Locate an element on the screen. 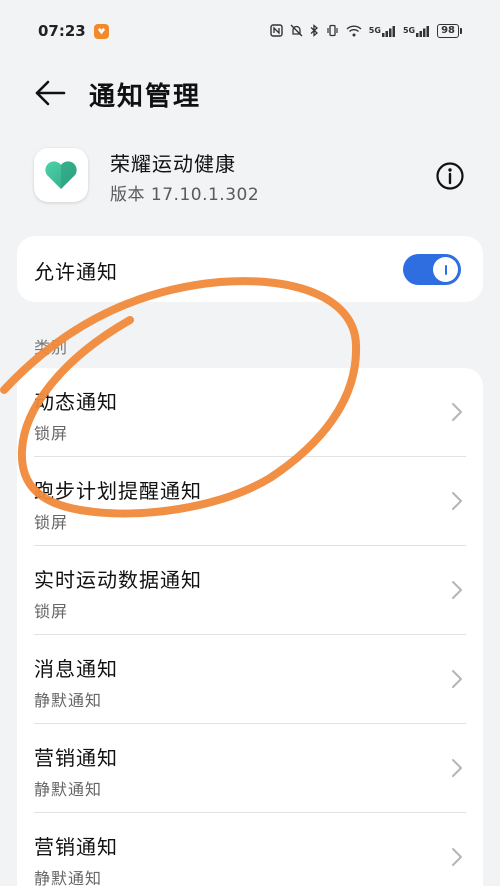 The width and height of the screenshot is (500, 886). info-icon is located at coordinates (450, 176).